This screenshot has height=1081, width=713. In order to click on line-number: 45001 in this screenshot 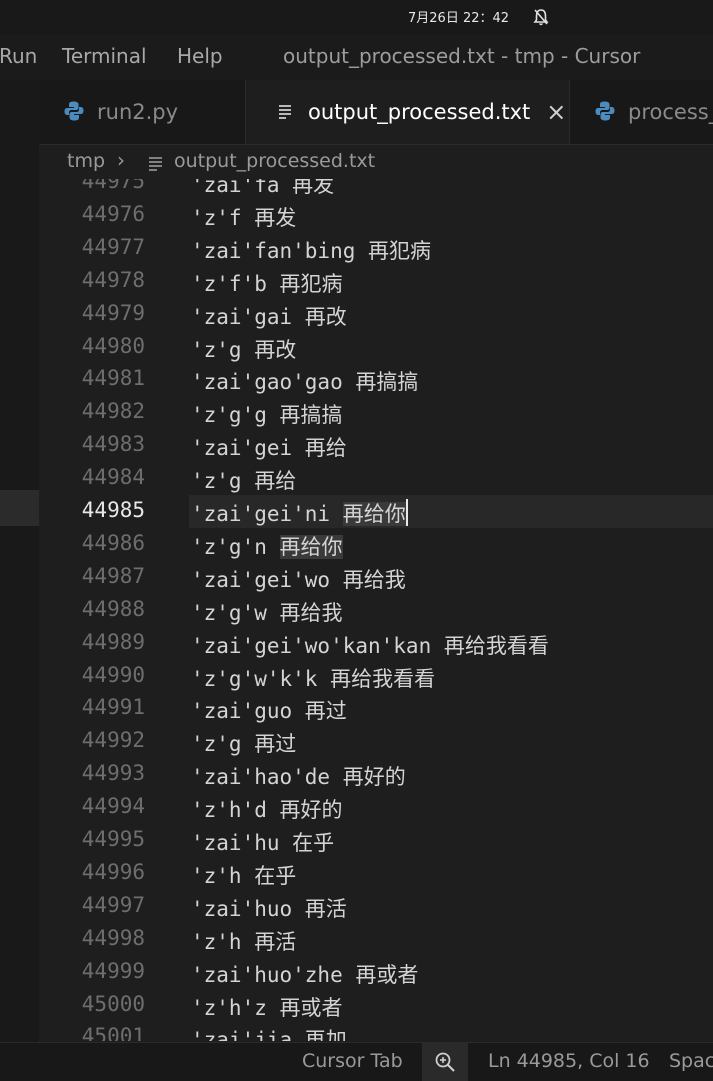, I will do `click(113, 1032)`.